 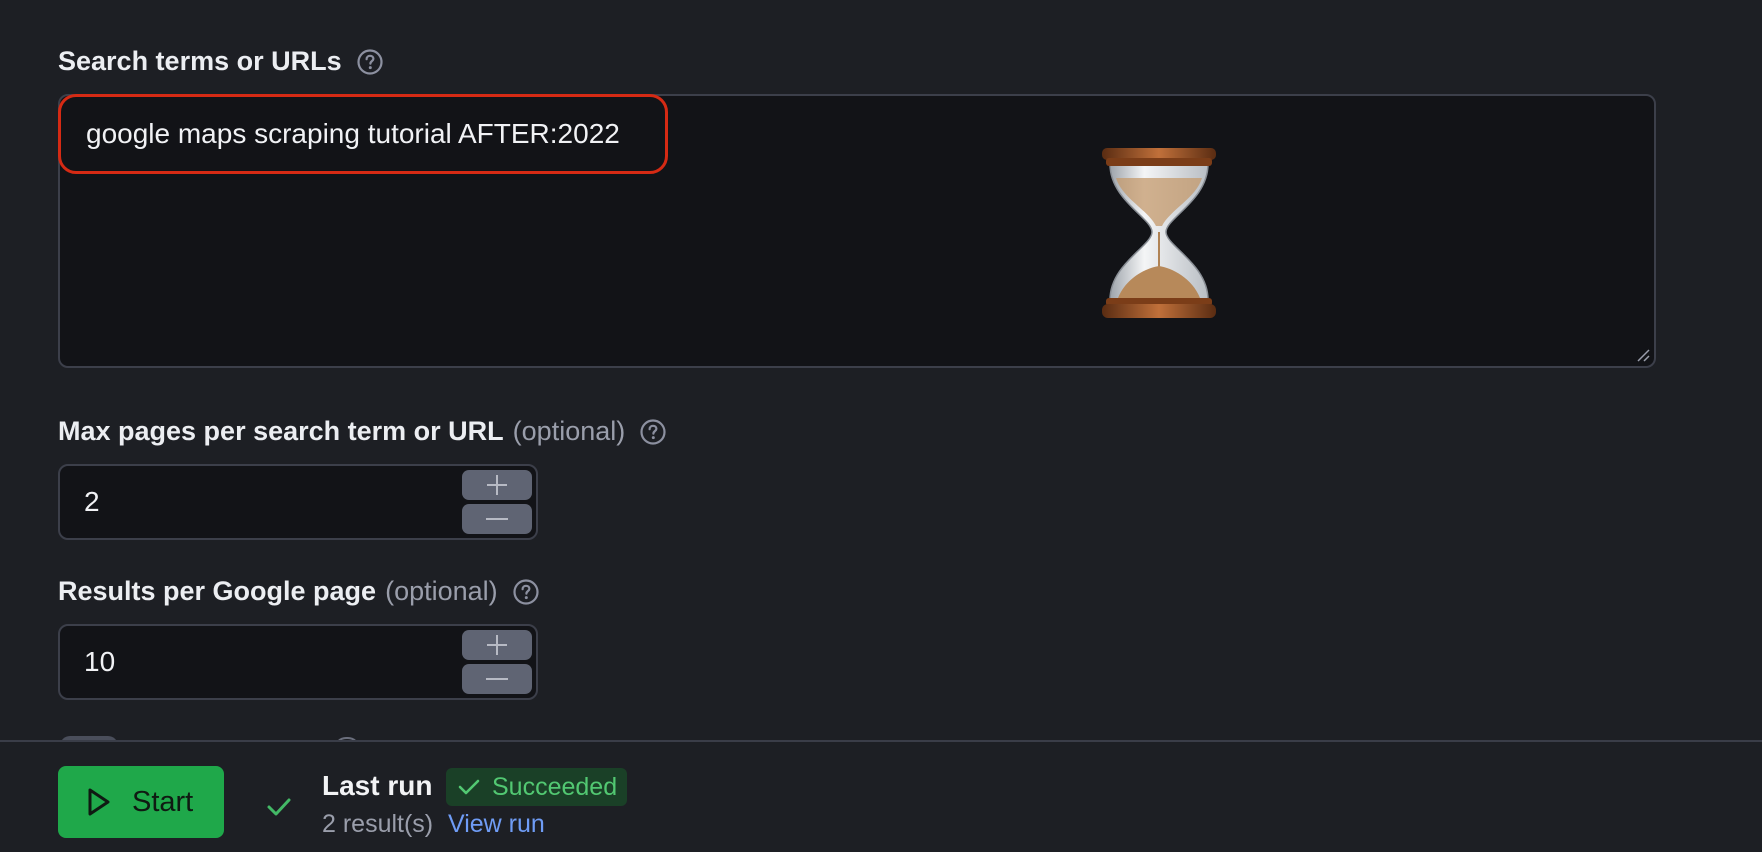 What do you see at coordinates (1159, 233) in the screenshot?
I see `hourglass-icon` at bounding box center [1159, 233].